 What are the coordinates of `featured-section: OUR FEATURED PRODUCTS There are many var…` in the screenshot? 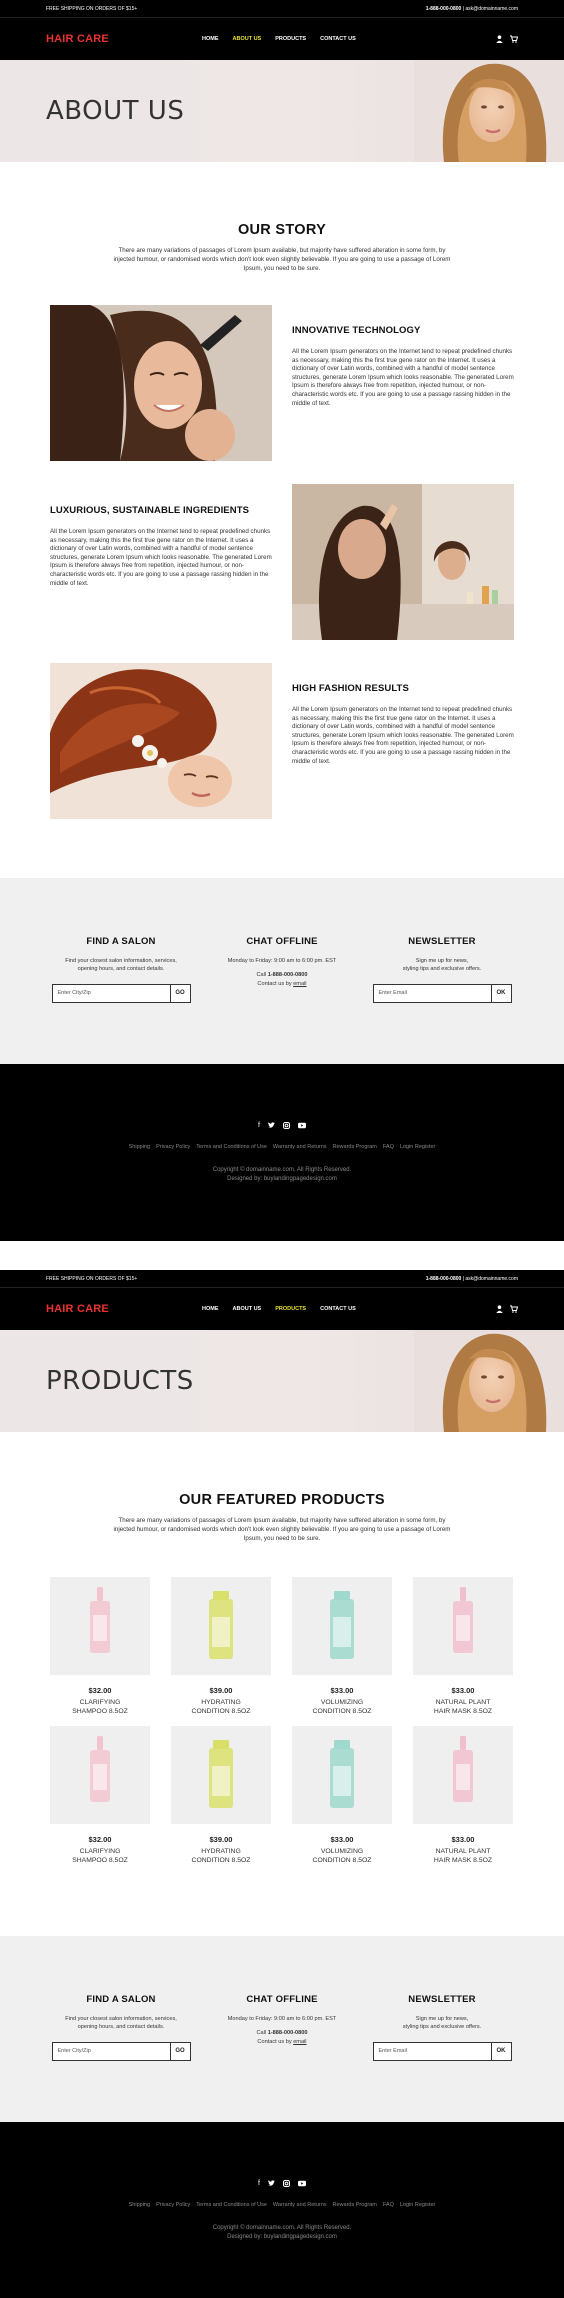 It's located at (282, 1487).